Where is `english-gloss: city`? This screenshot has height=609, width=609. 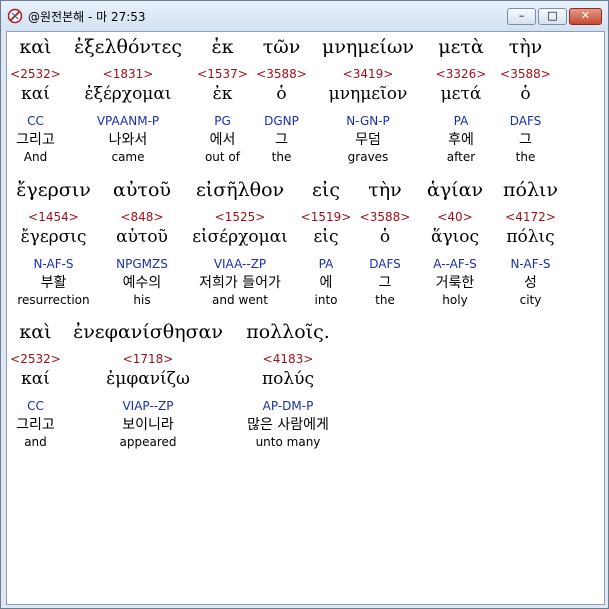
english-gloss: city is located at coordinates (530, 300).